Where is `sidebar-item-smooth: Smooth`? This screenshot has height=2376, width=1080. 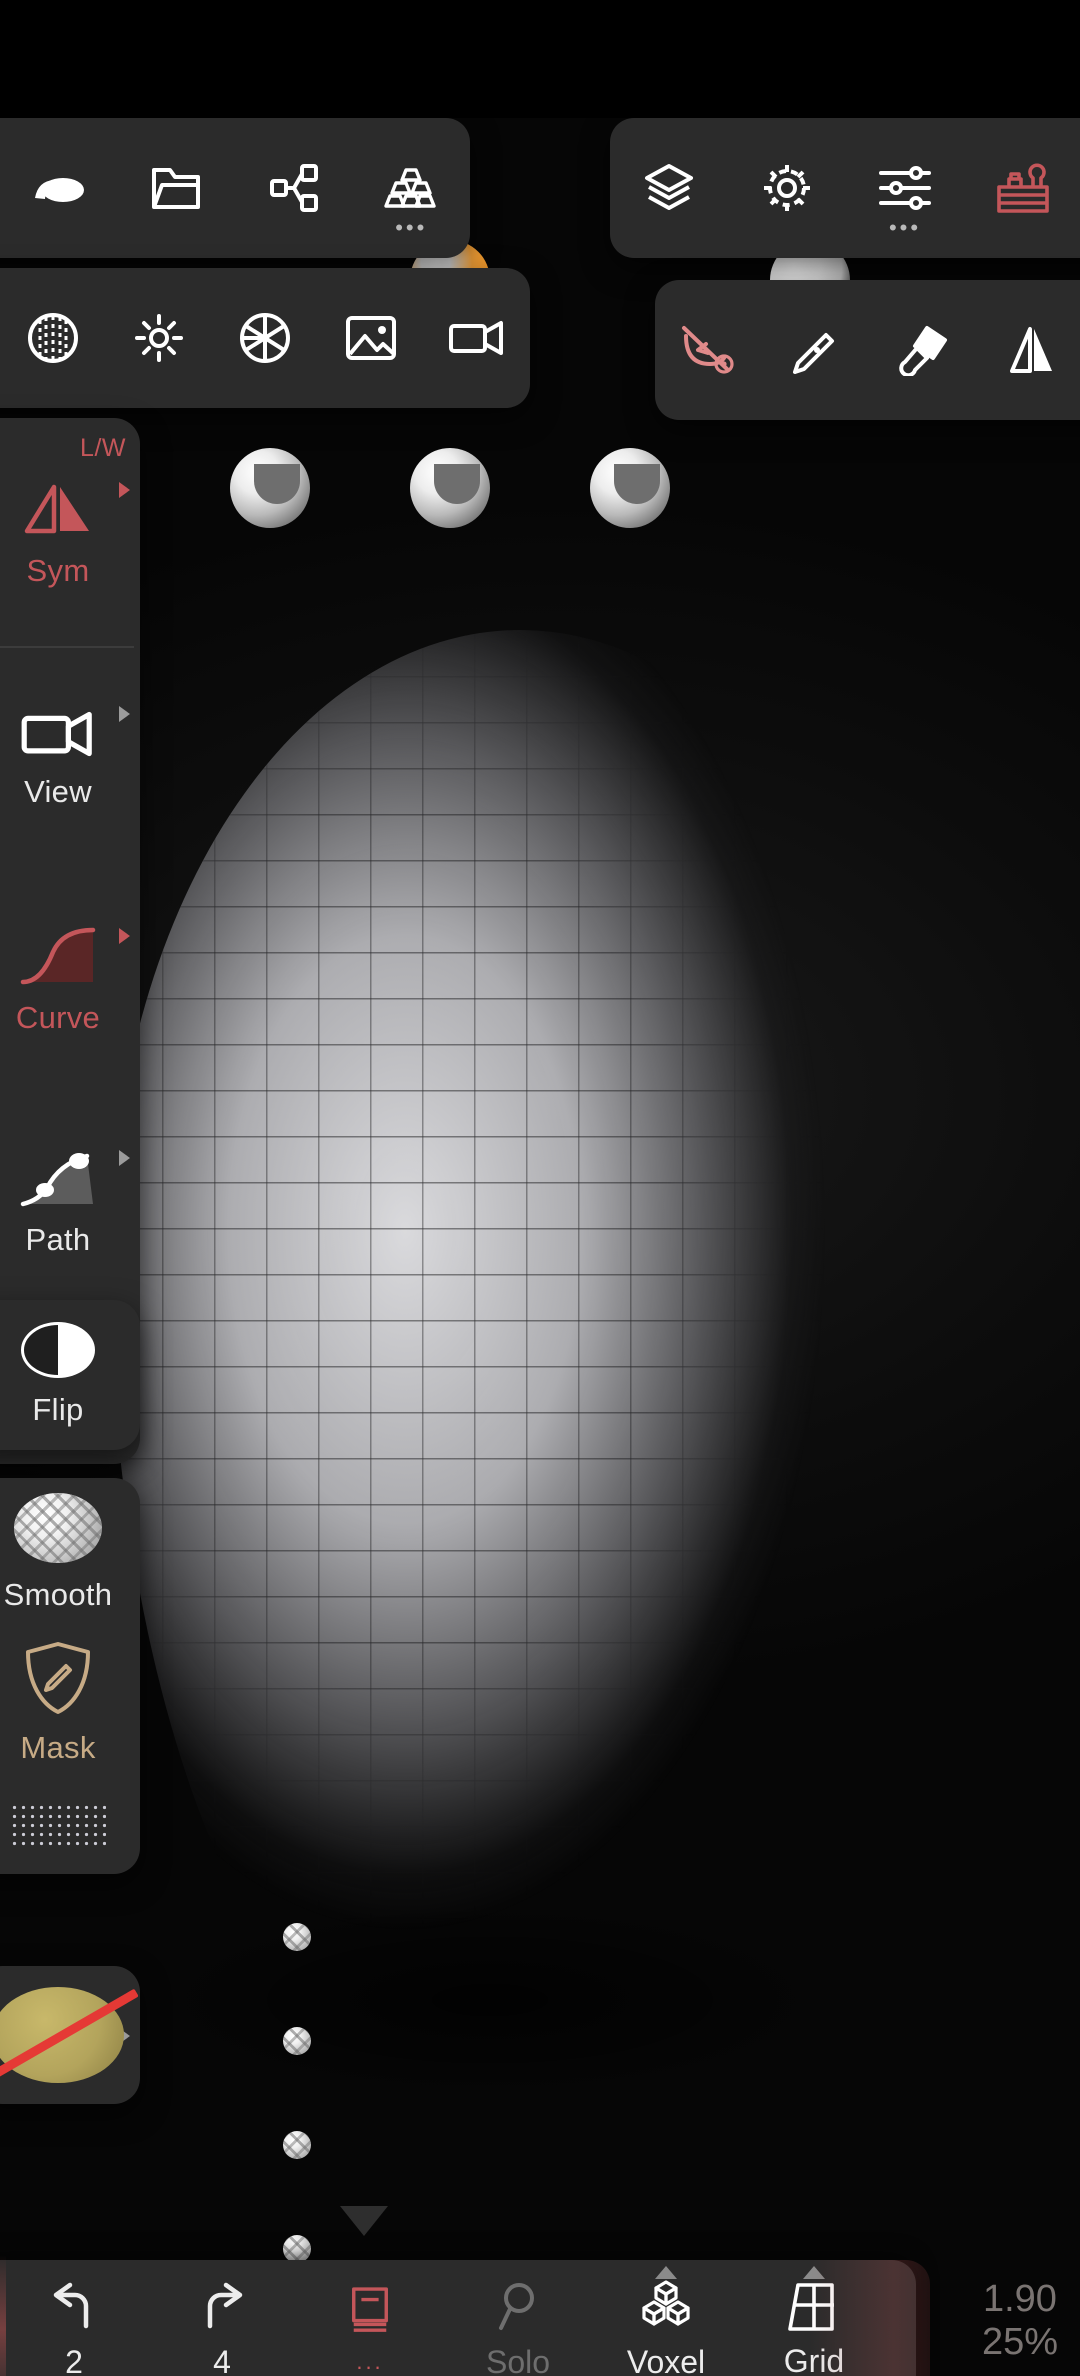 sidebar-item-smooth: Smooth is located at coordinates (70, 1553).